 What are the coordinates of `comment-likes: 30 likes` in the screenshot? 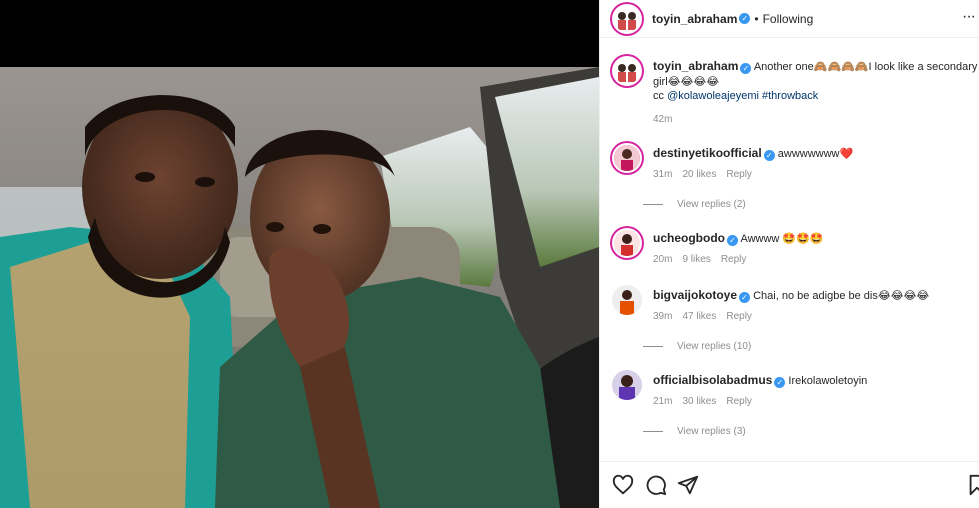 It's located at (699, 402).